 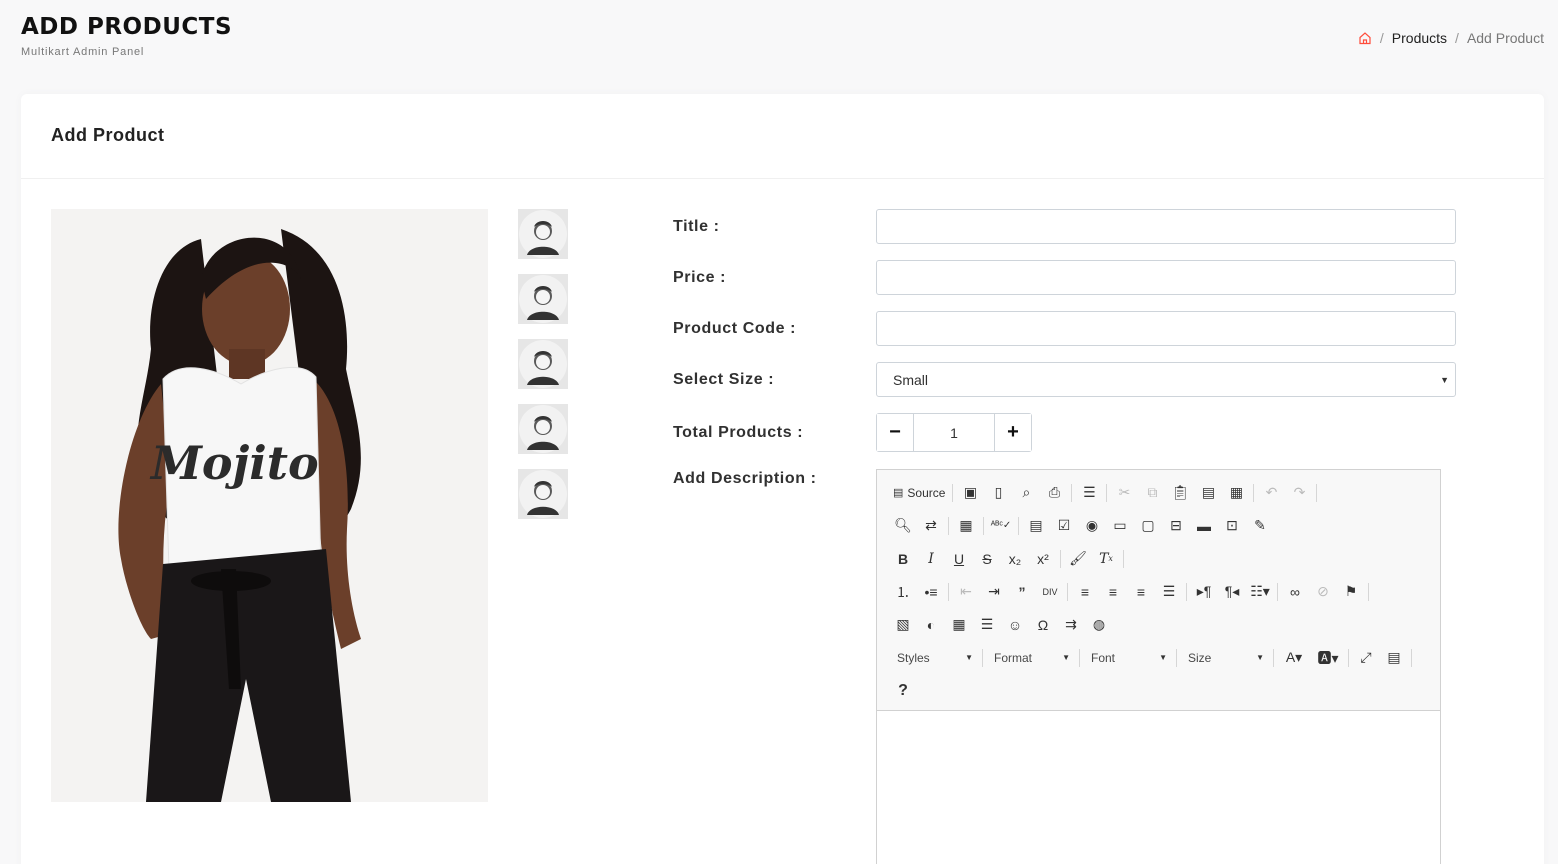 What do you see at coordinates (1089, 493) in the screenshot?
I see `templates-icon: ☰` at bounding box center [1089, 493].